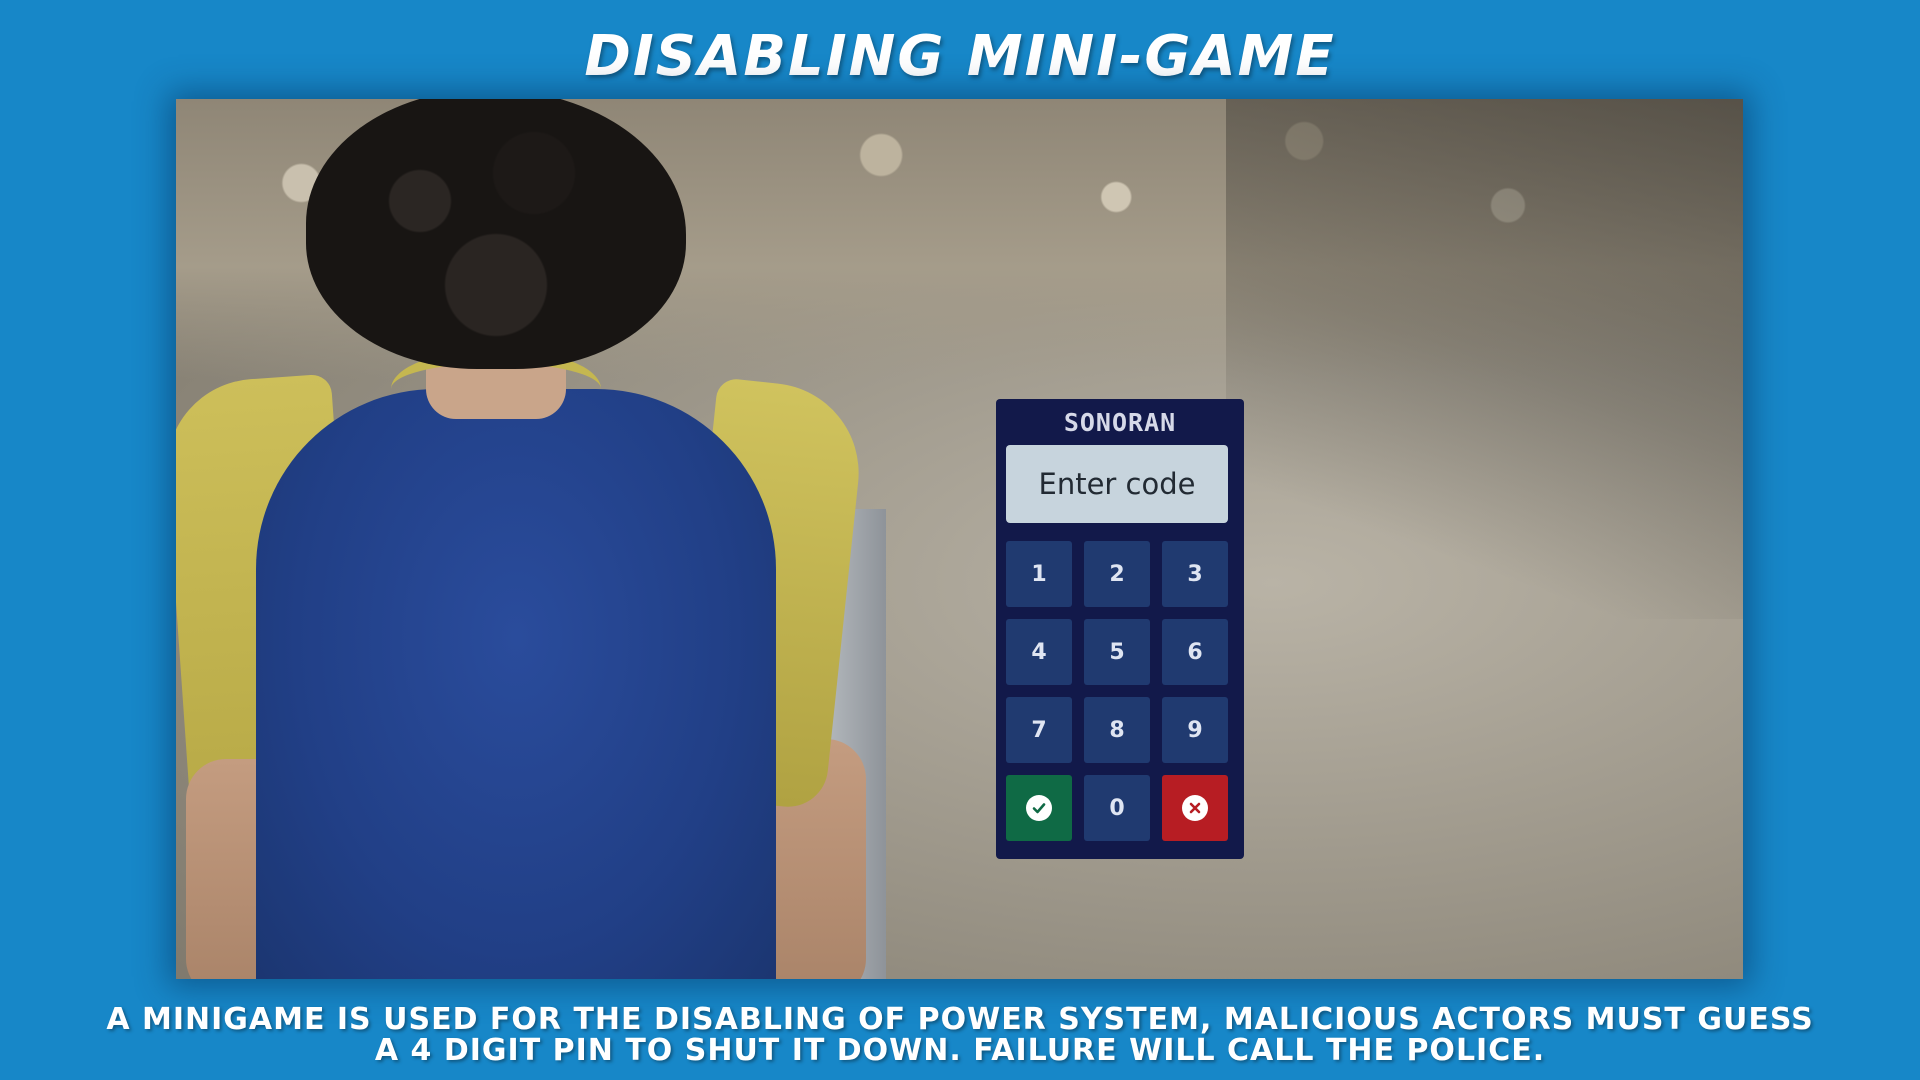  I want to click on key-8: 8, so click(1117, 730).